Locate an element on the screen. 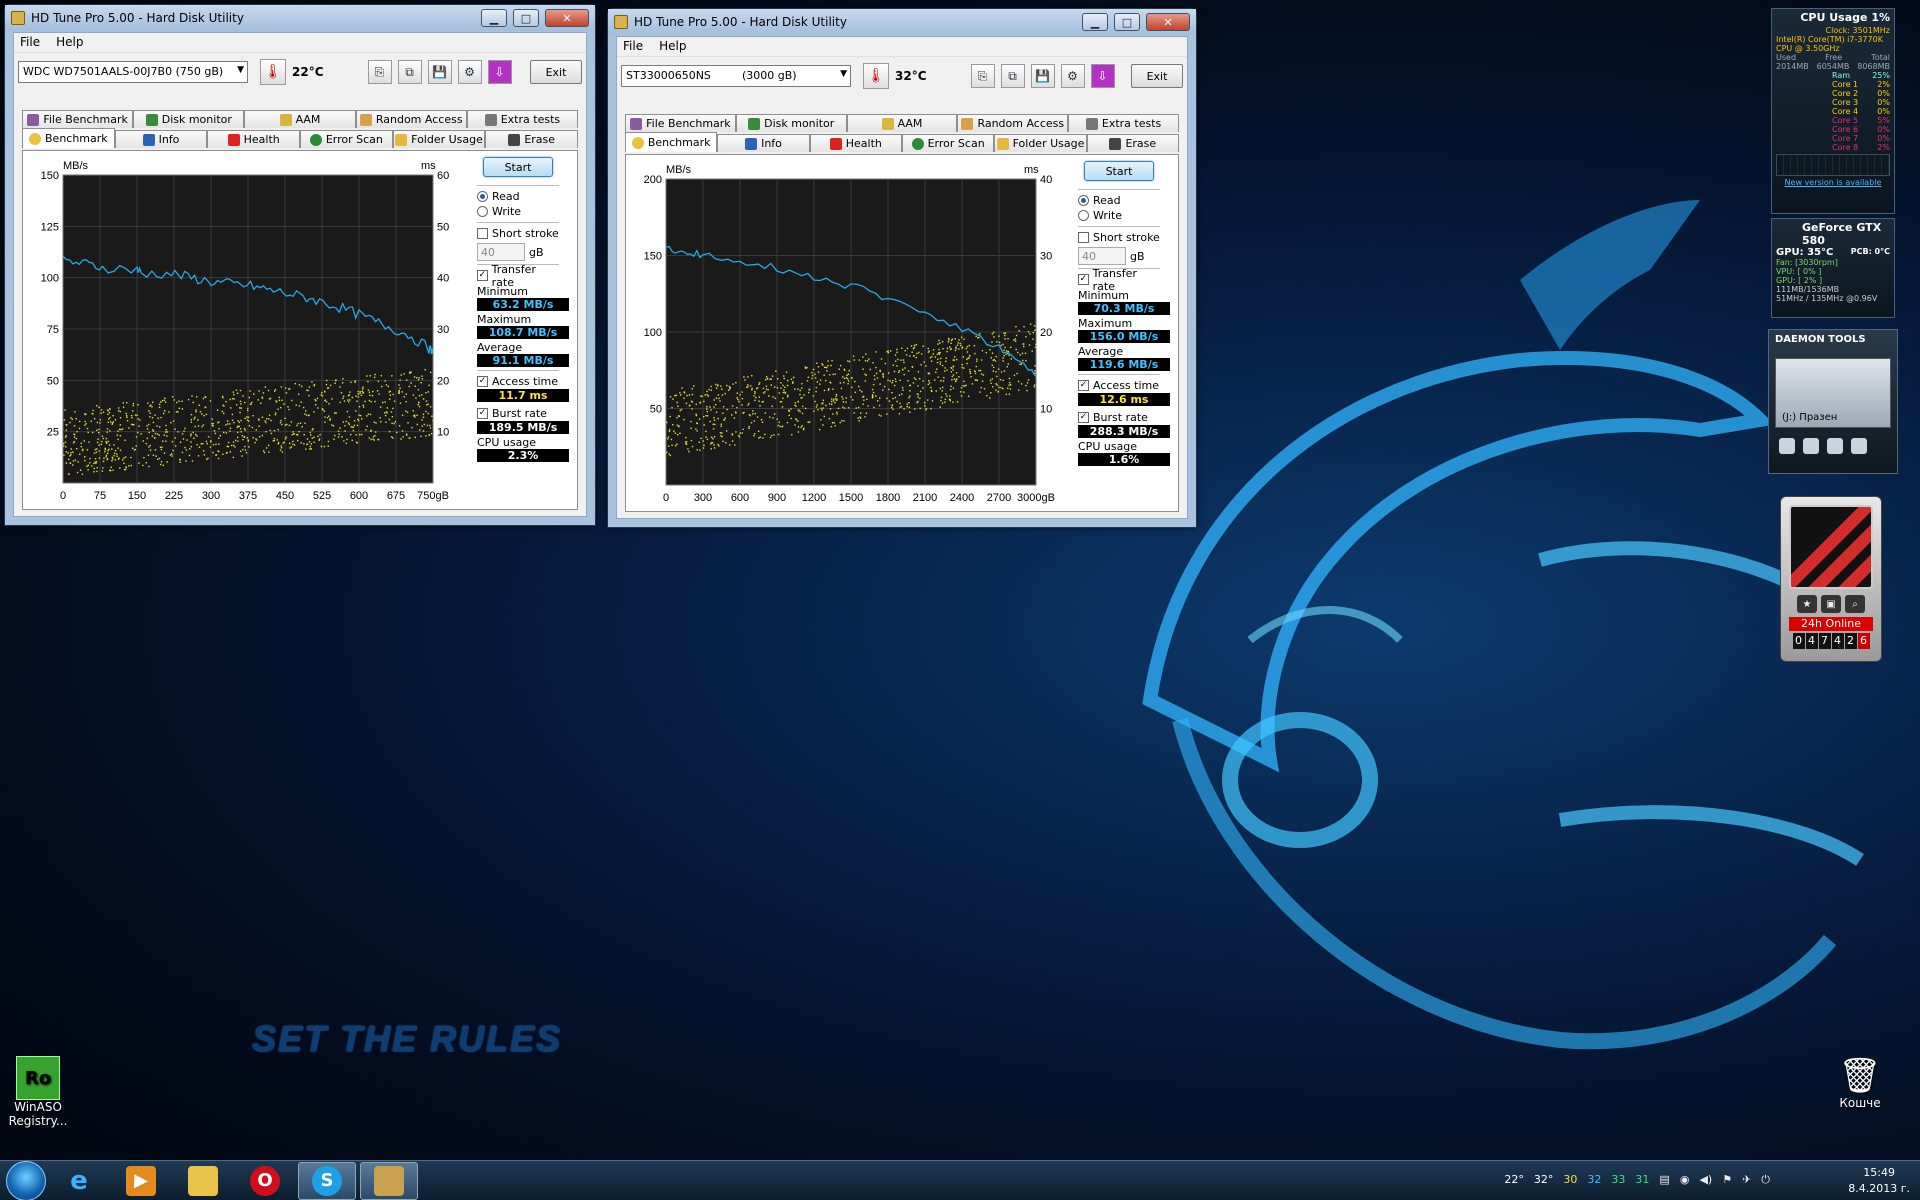  taskbar-explorer is located at coordinates (203, 1181).